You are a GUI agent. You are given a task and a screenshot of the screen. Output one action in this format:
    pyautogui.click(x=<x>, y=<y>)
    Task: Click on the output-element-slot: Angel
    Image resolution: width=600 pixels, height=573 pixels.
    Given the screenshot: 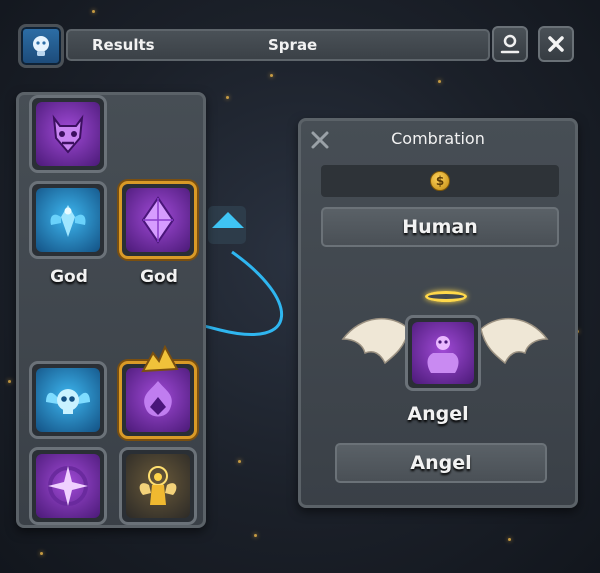 What is the action you would take?
    pyautogui.click(x=441, y=463)
    